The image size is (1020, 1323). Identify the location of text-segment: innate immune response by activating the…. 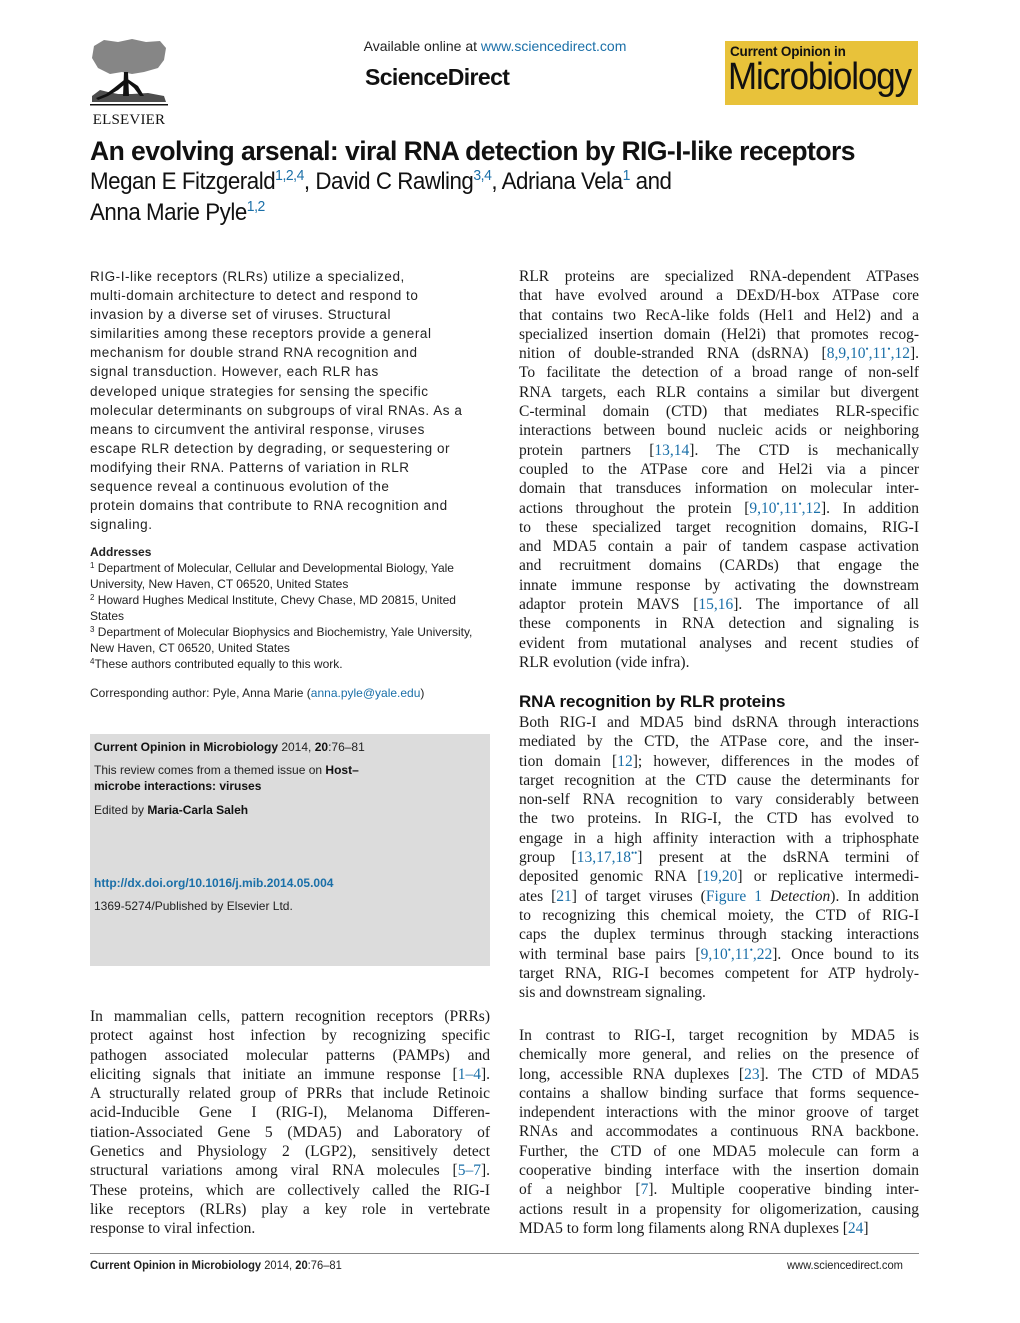
(719, 585).